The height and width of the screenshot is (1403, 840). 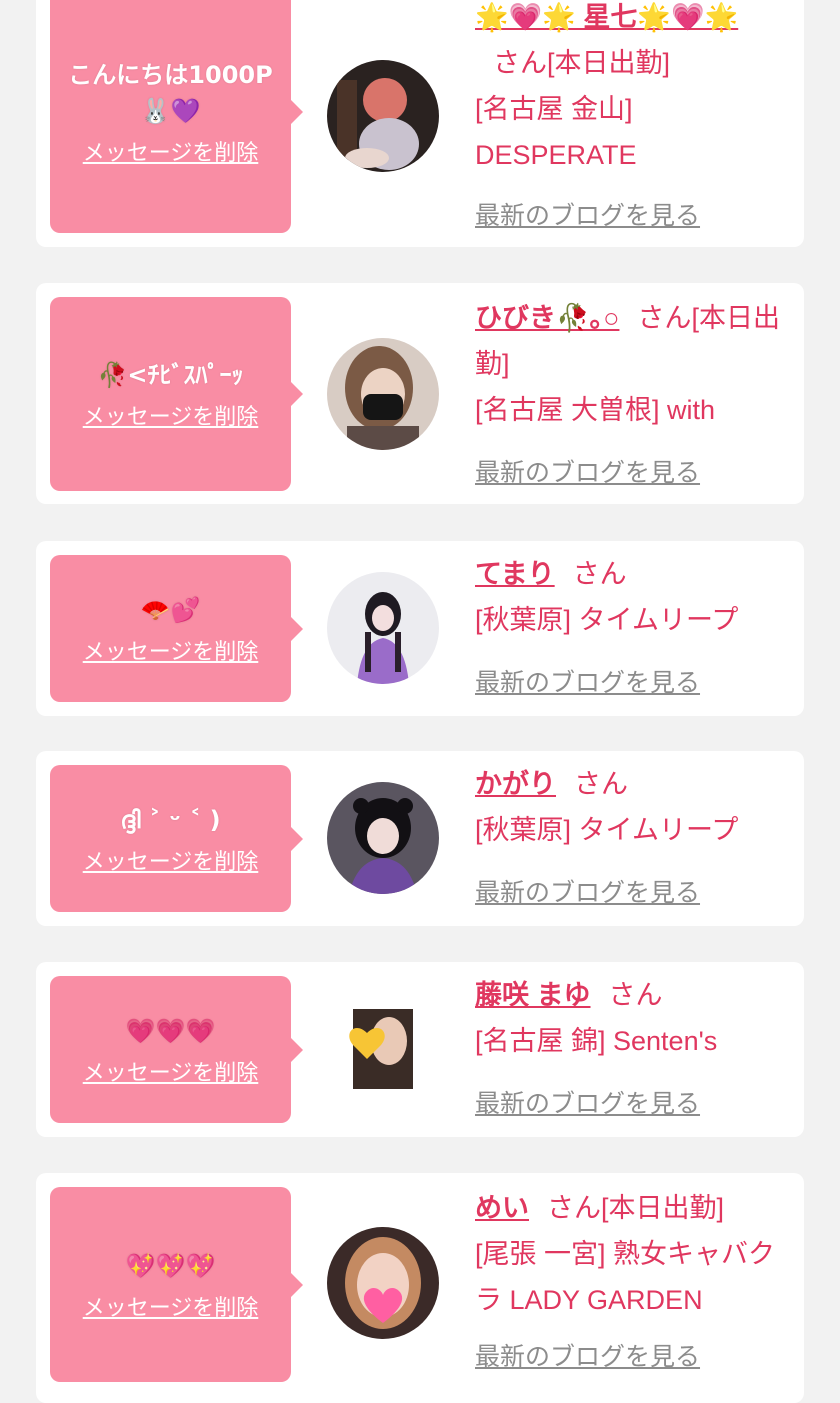 I want to click on message-bubble: 💗💗💗 メッセージを削除, so click(x=176, y=1049).